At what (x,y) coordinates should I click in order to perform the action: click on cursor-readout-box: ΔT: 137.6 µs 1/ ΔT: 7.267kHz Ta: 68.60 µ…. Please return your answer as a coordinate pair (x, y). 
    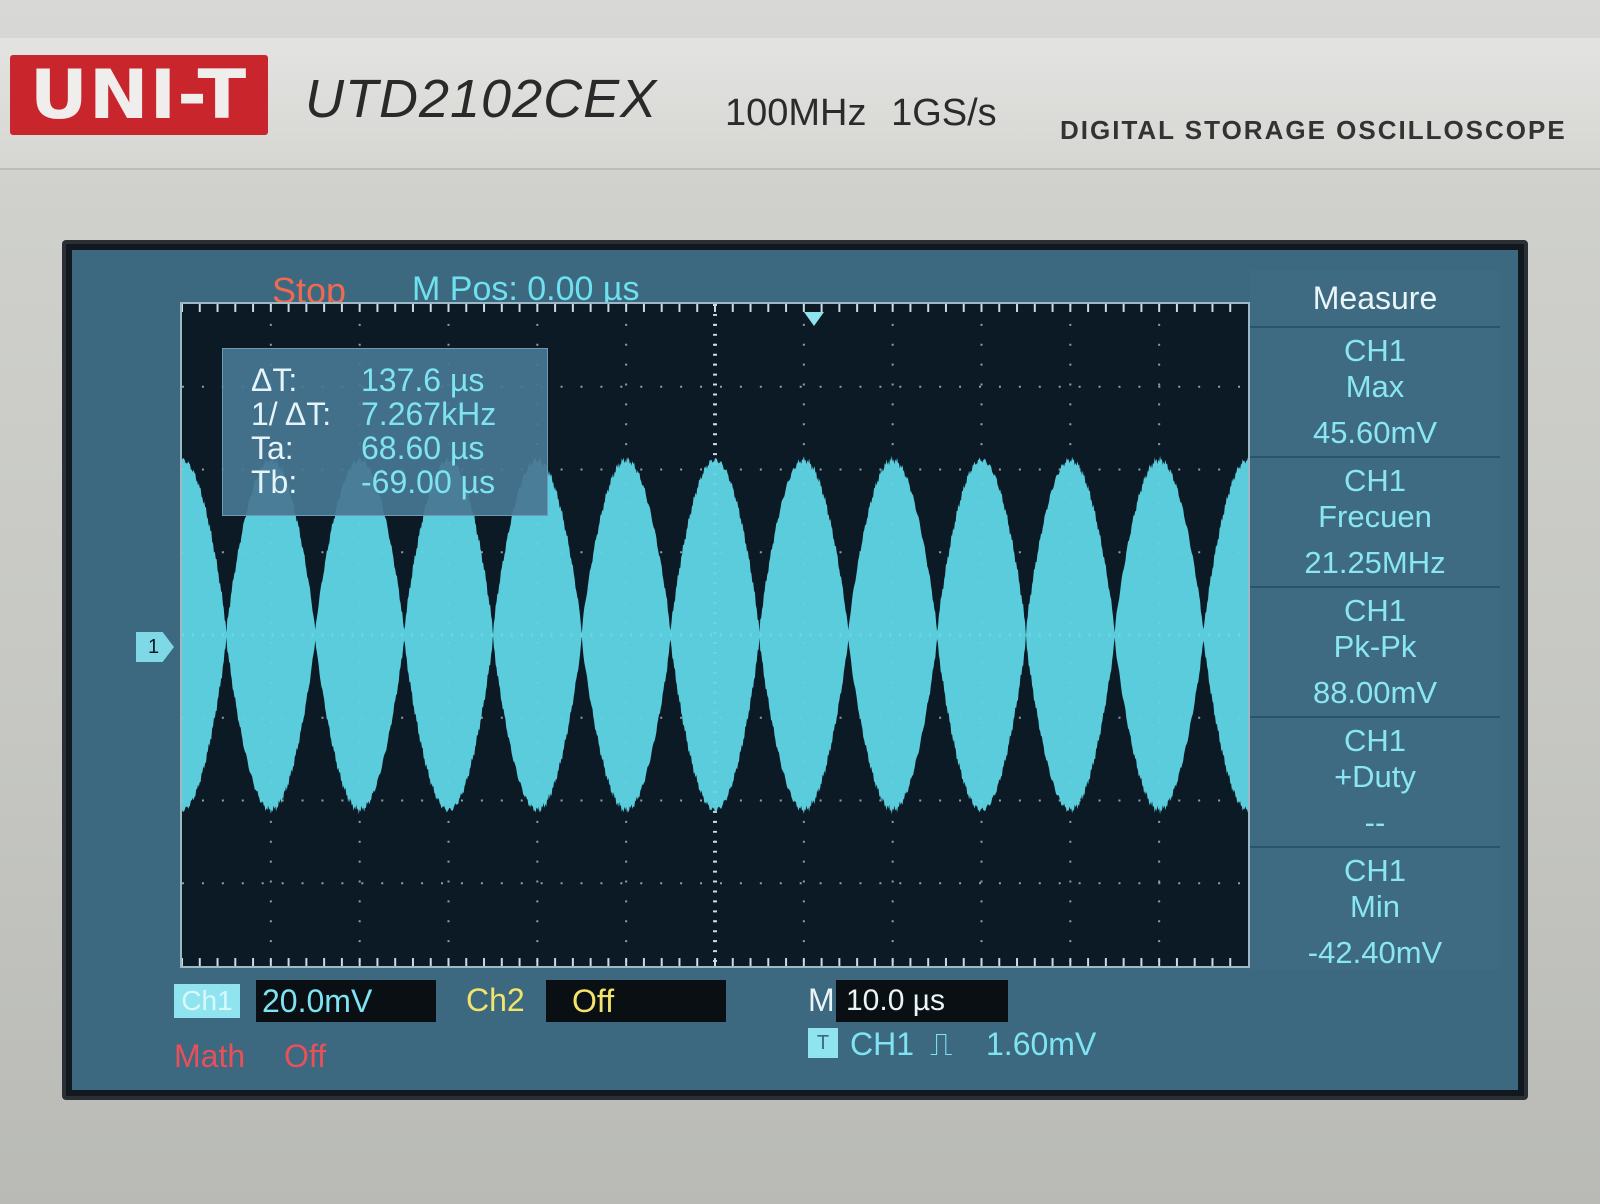
    Looking at the image, I should click on (385, 432).